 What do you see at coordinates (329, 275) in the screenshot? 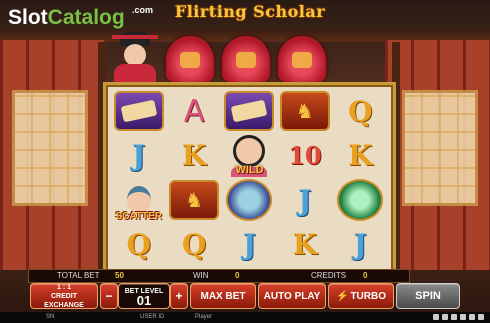
I see `credits-label: CREDITS` at bounding box center [329, 275].